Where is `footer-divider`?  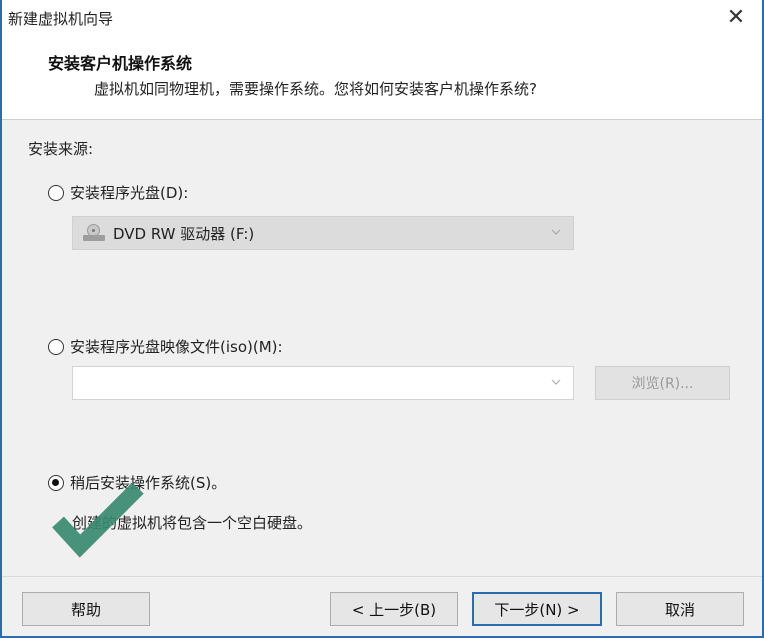
footer-divider is located at coordinates (382, 576).